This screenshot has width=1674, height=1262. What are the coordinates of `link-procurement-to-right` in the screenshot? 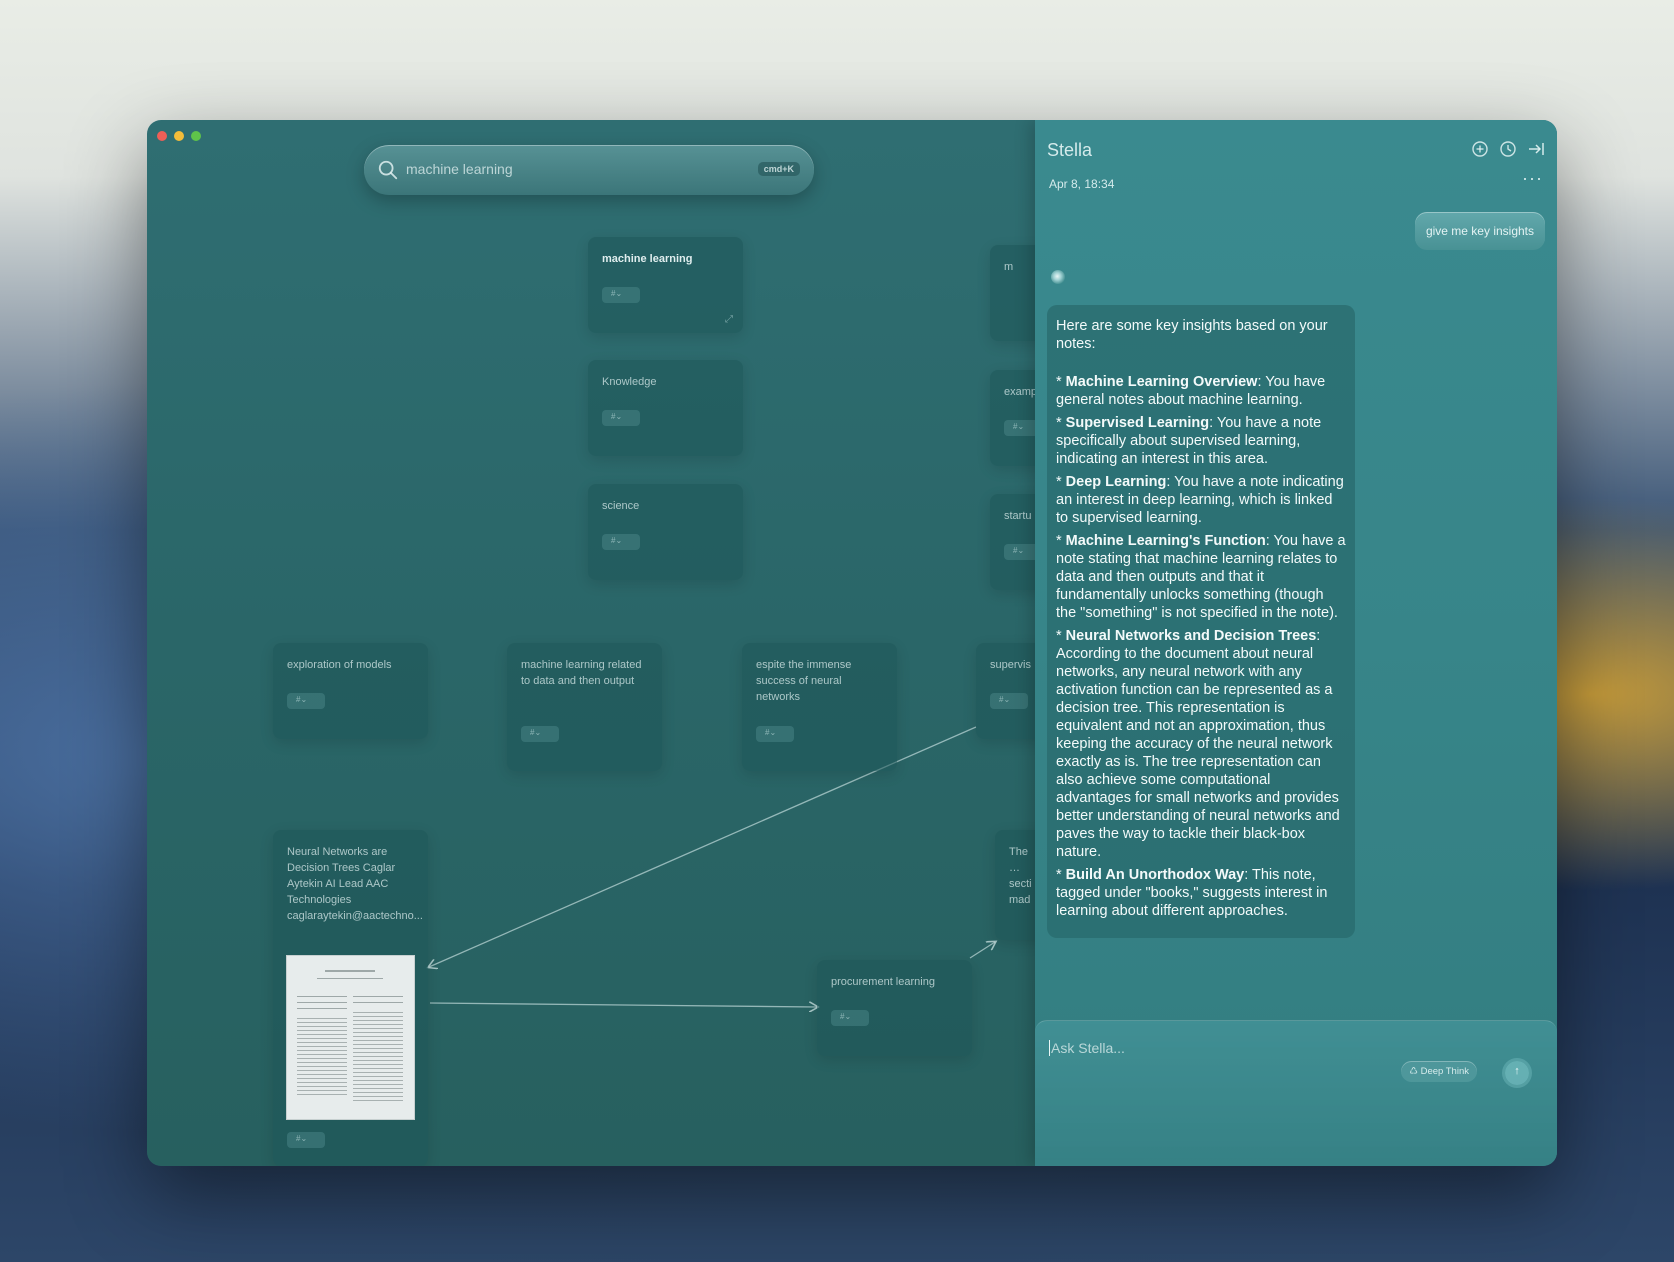 It's located at (982, 950).